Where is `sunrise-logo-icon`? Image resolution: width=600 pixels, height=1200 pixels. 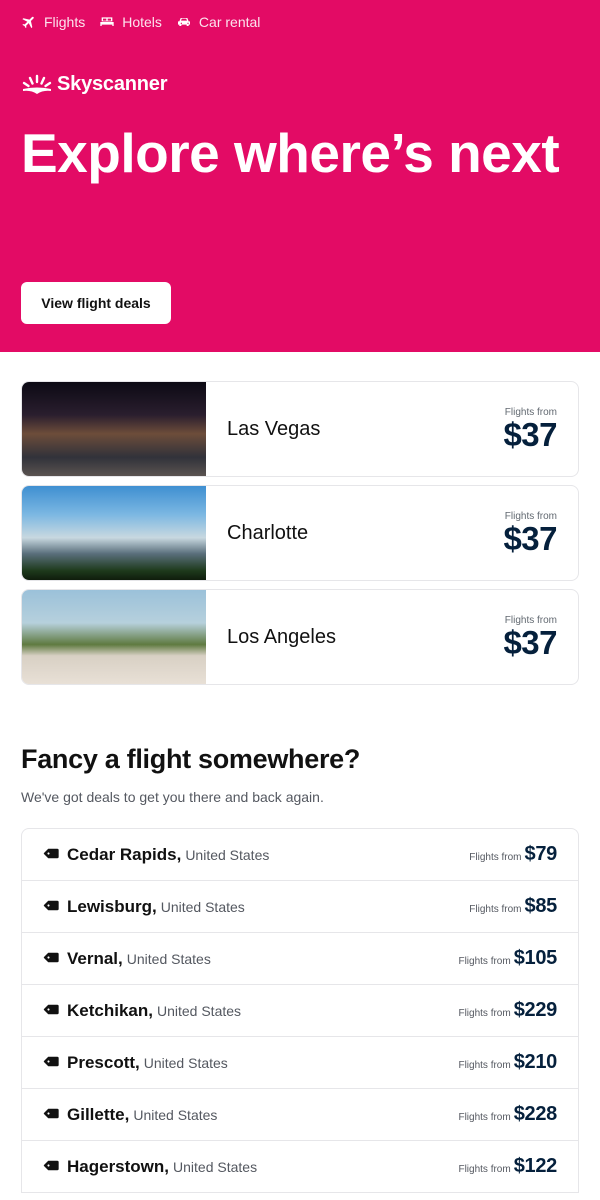
sunrise-logo-icon is located at coordinates (37, 84).